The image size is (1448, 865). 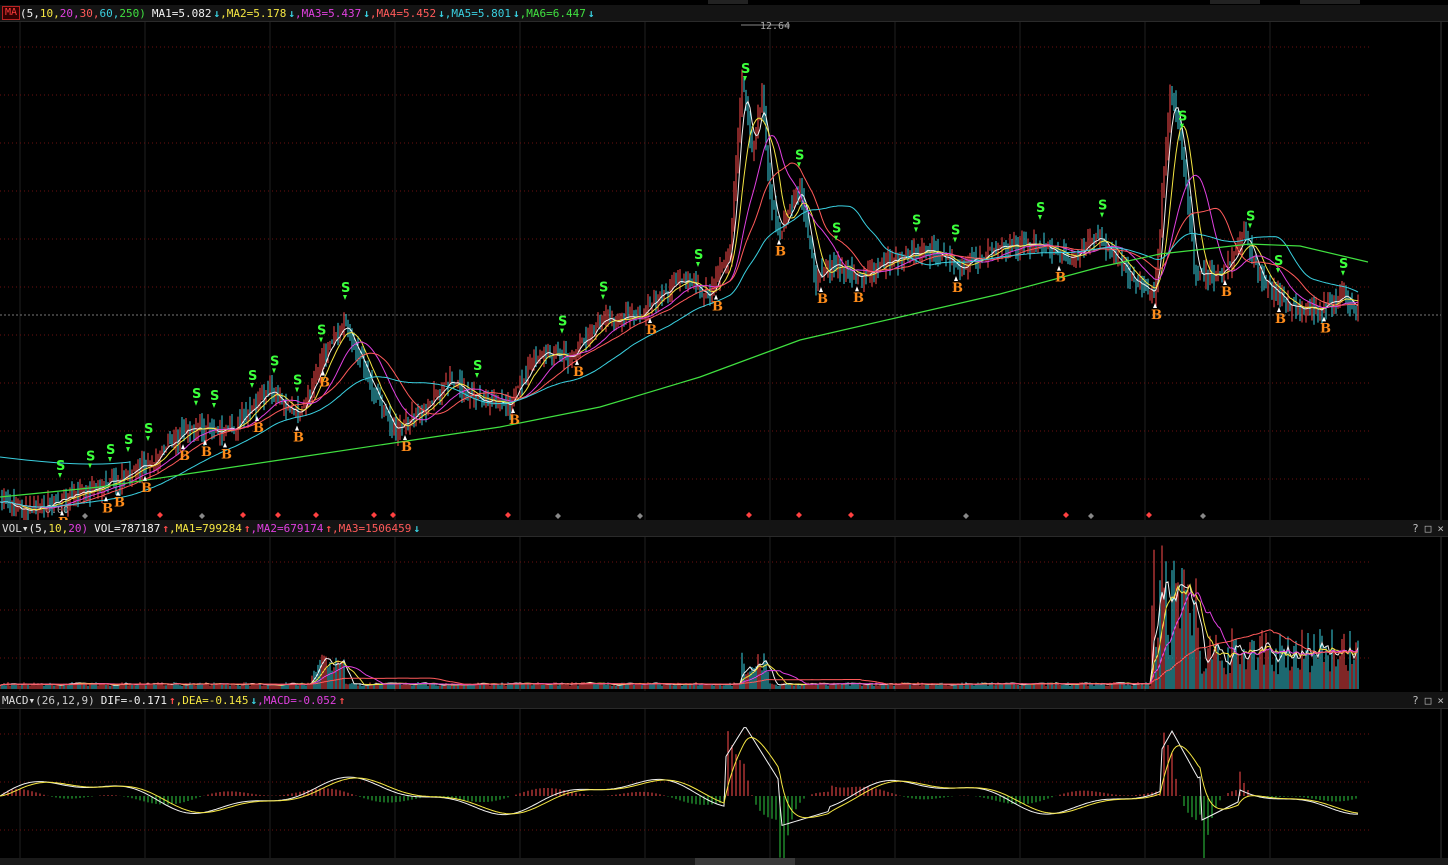 What do you see at coordinates (132, 13) in the screenshot?
I see `param-part: 250)` at bounding box center [132, 13].